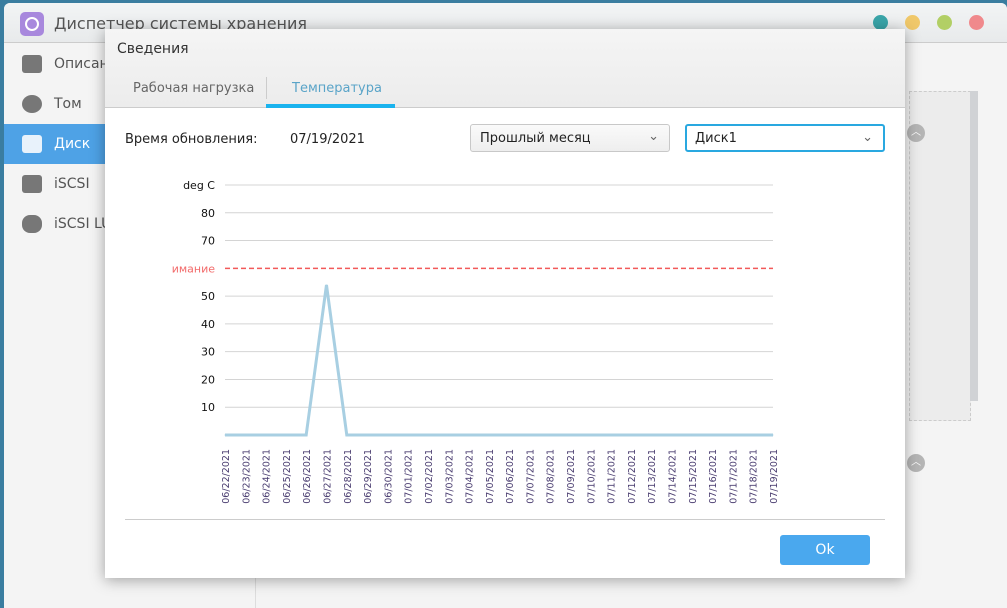 This screenshot has width=1007, height=608. What do you see at coordinates (287, 476) in the screenshot?
I see `x-tick-label: 06/25/2021` at bounding box center [287, 476].